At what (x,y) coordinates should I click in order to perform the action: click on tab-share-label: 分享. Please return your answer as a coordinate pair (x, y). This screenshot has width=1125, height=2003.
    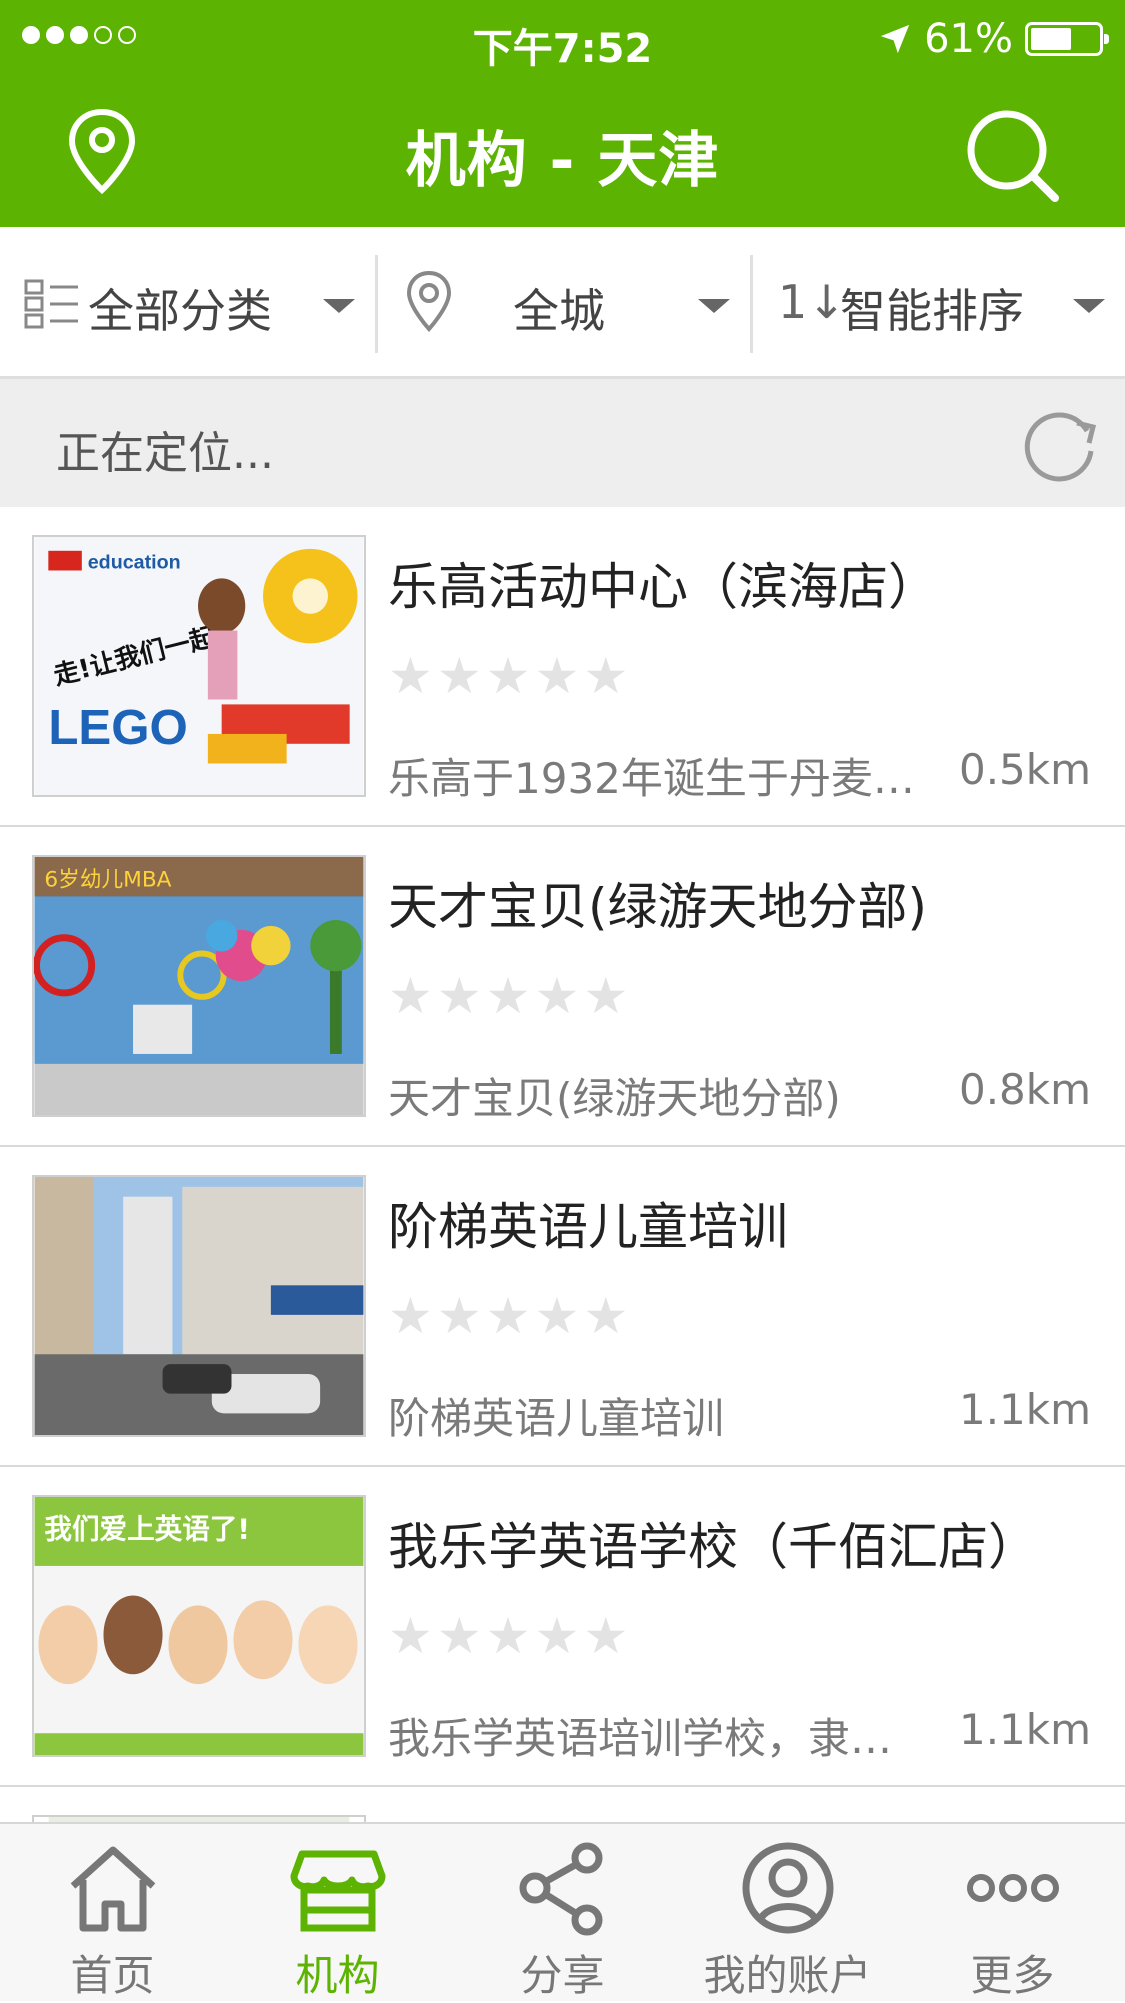
    Looking at the image, I should click on (562, 1975).